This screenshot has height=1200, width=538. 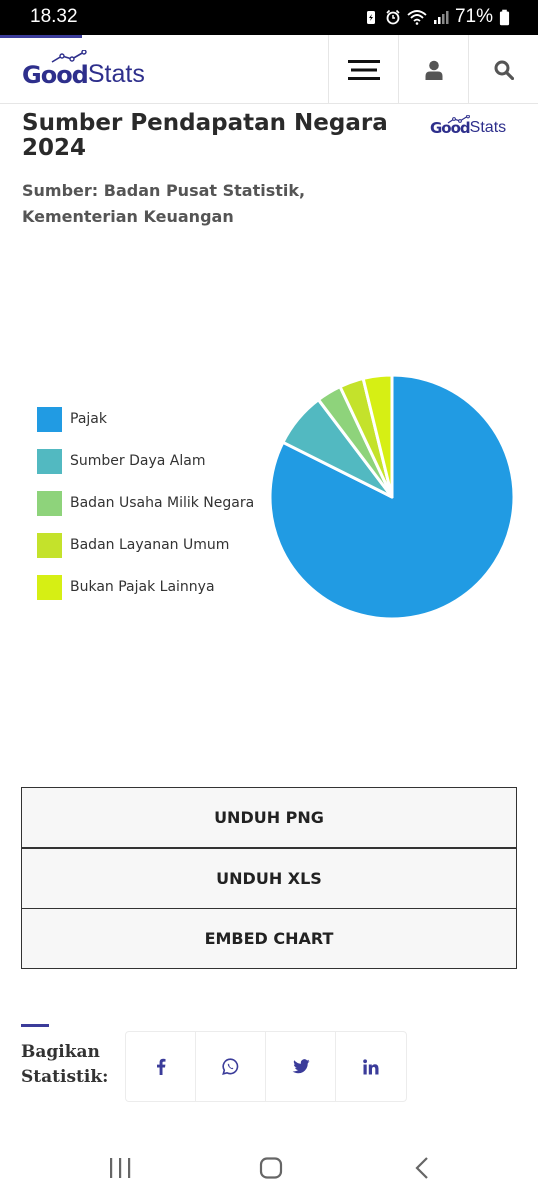 What do you see at coordinates (55, 75) in the screenshot?
I see `logo-good-text: Good` at bounding box center [55, 75].